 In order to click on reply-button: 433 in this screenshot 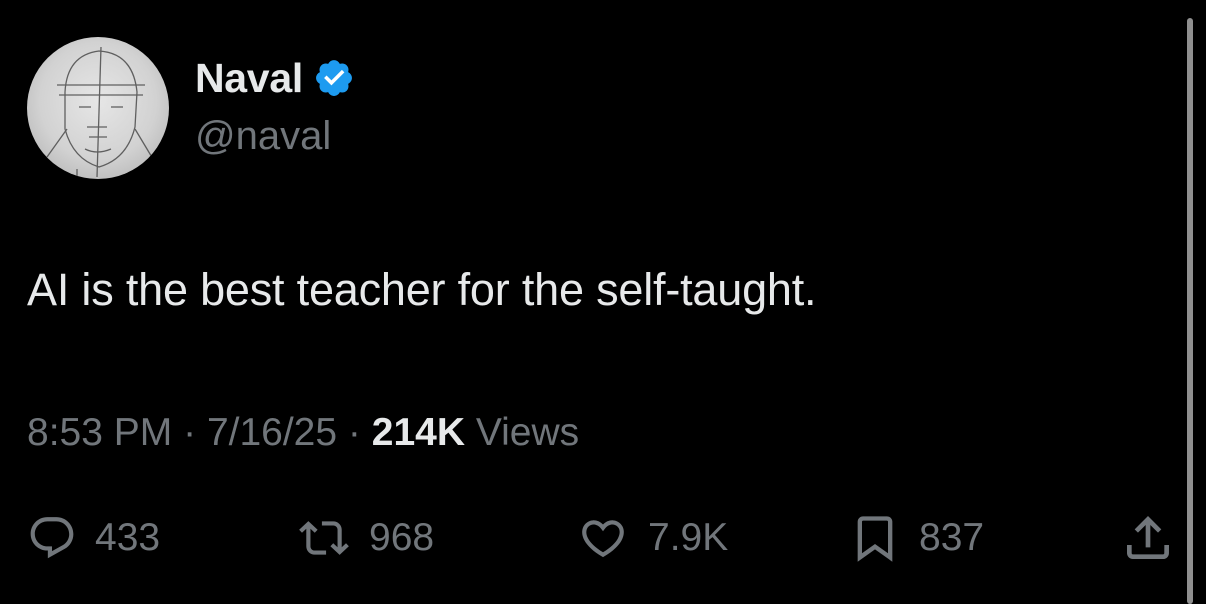, I will do `click(93, 538)`.